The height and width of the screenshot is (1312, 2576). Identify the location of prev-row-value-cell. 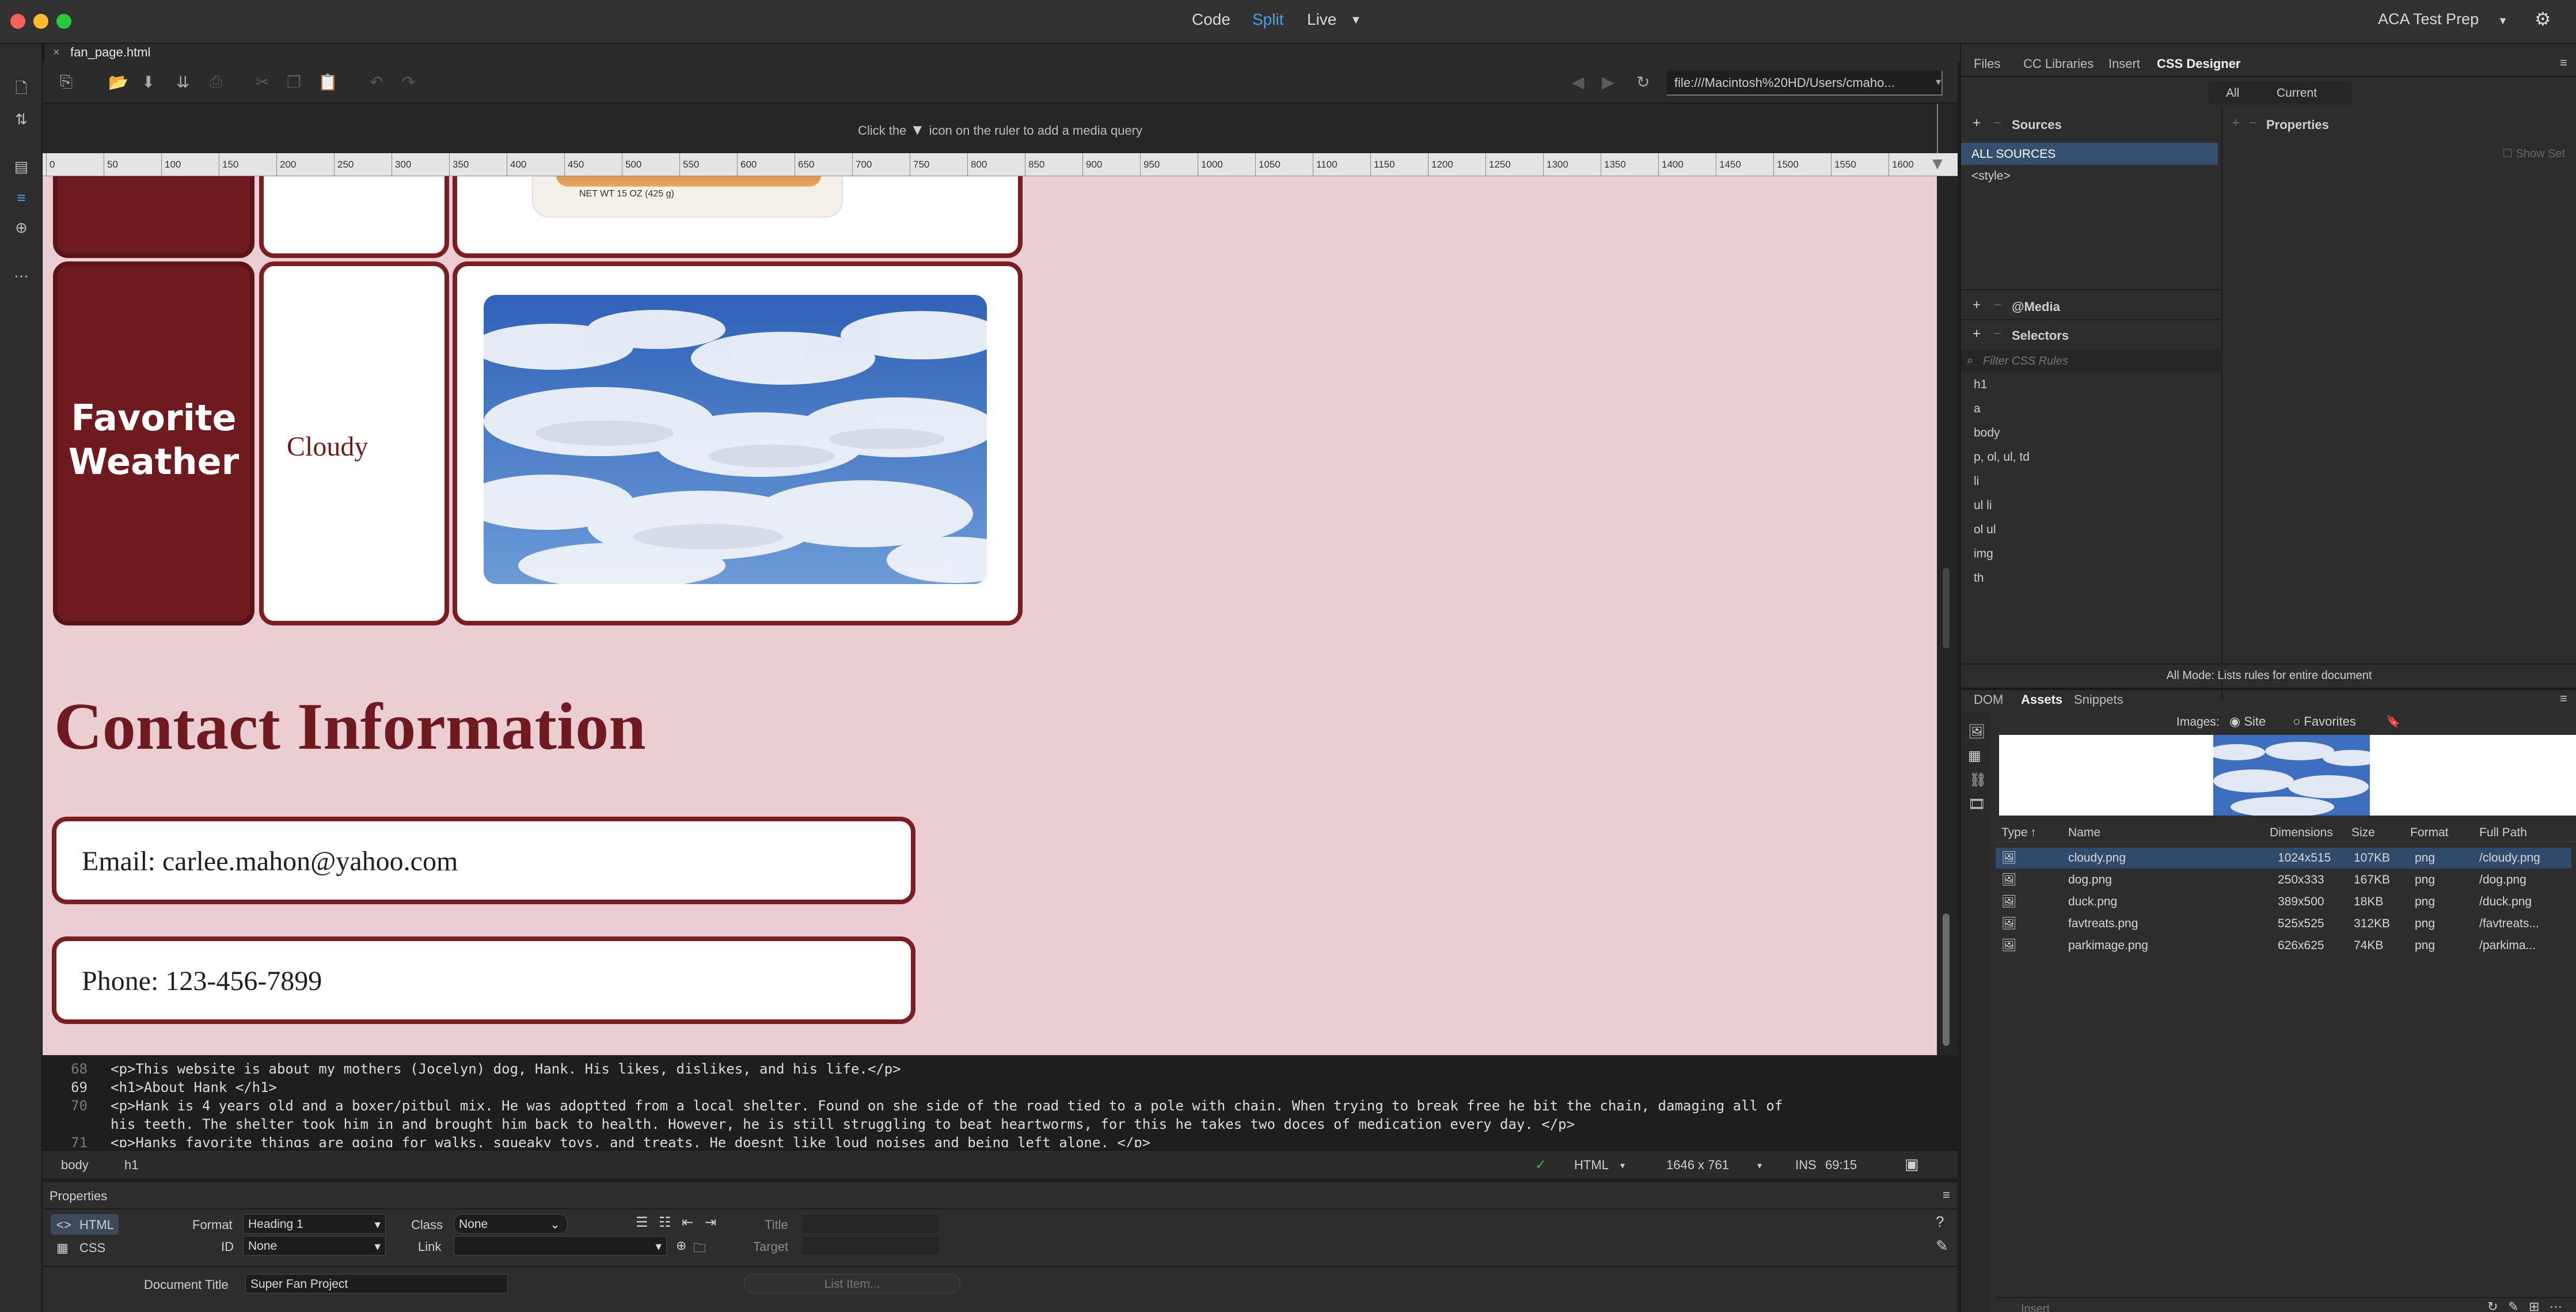
(354, 217).